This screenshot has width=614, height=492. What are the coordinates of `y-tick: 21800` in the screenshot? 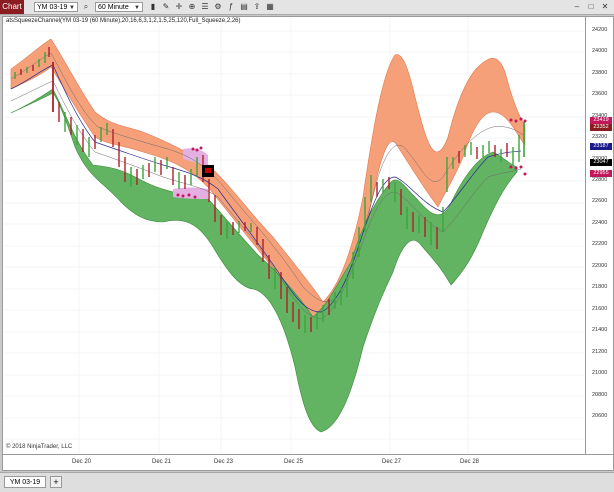 It's located at (600, 287).